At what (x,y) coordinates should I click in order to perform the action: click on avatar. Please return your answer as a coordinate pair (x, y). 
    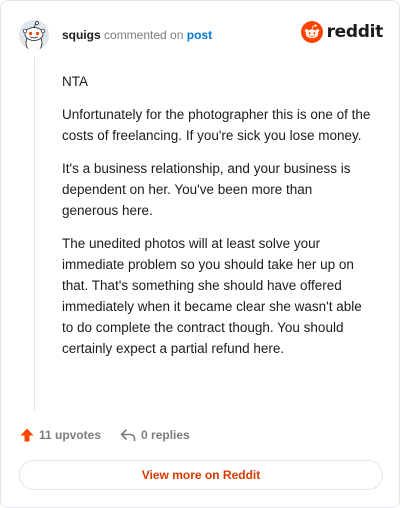
    Looking at the image, I should click on (34, 35).